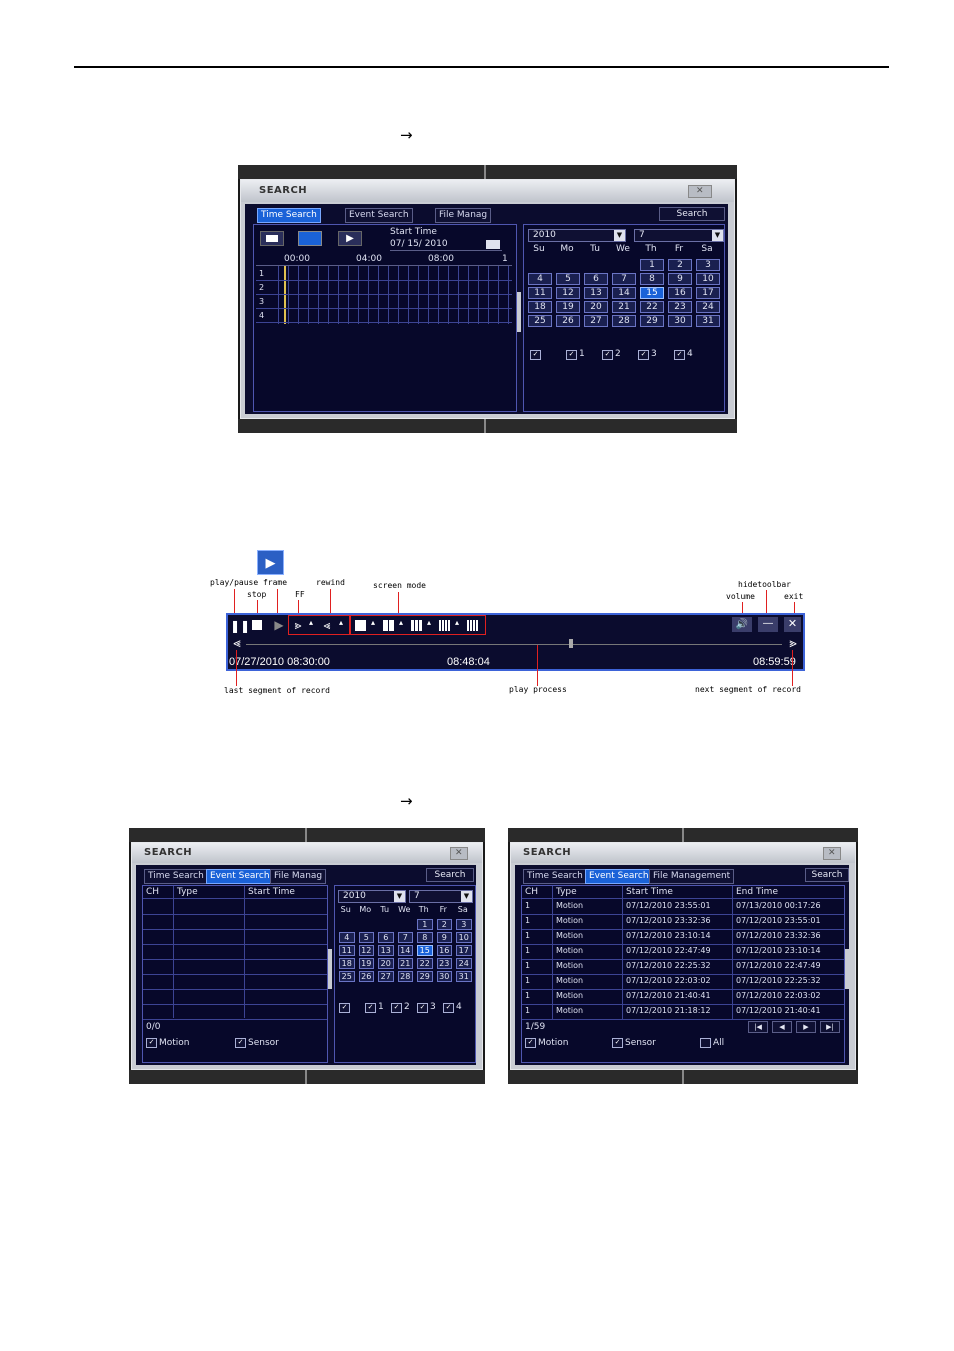  What do you see at coordinates (705, 1043) in the screenshot?
I see `all-checkbox` at bounding box center [705, 1043].